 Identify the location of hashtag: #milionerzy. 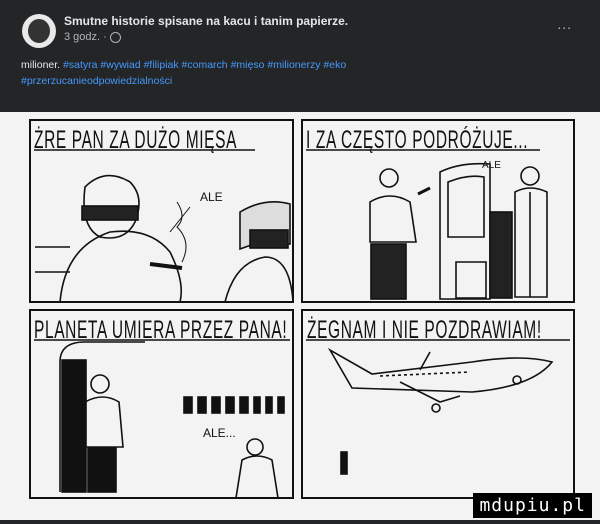
(293, 65).